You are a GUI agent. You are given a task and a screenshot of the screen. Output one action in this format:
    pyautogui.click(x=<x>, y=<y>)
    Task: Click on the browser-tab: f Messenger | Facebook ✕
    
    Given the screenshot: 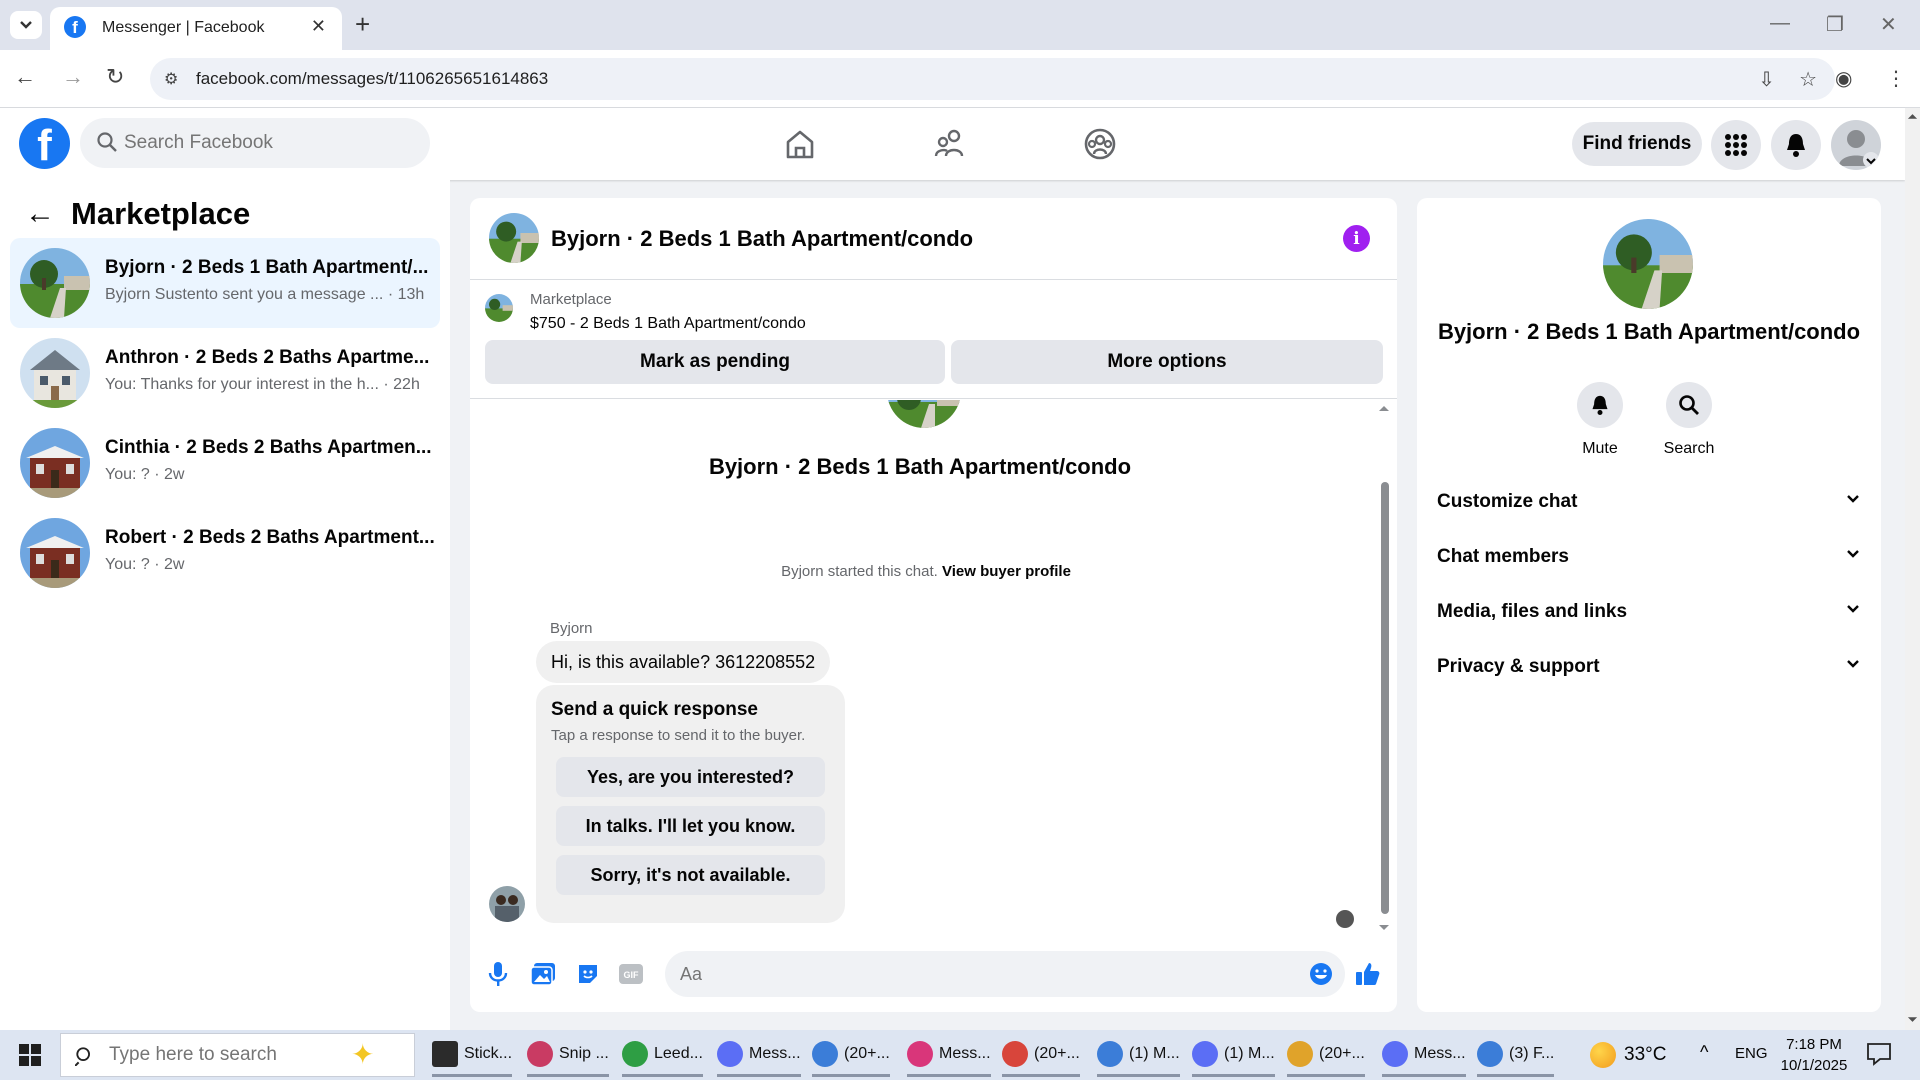 What is the action you would take?
    pyautogui.click(x=196, y=28)
    